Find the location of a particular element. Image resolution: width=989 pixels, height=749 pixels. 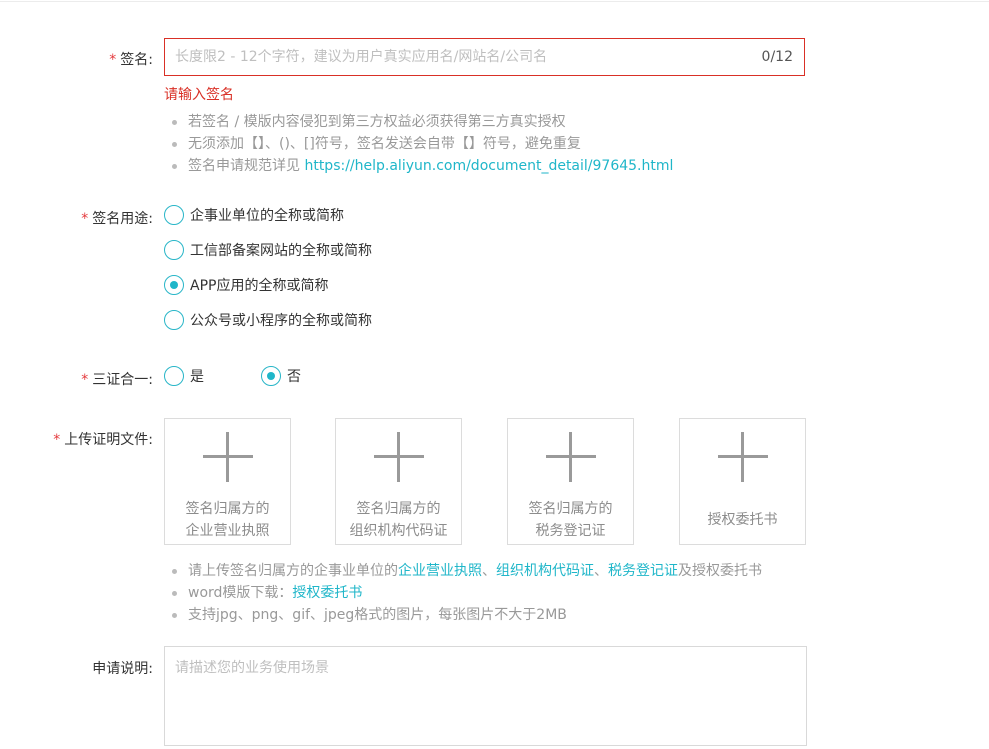

description-textarea-box is located at coordinates (485, 696).